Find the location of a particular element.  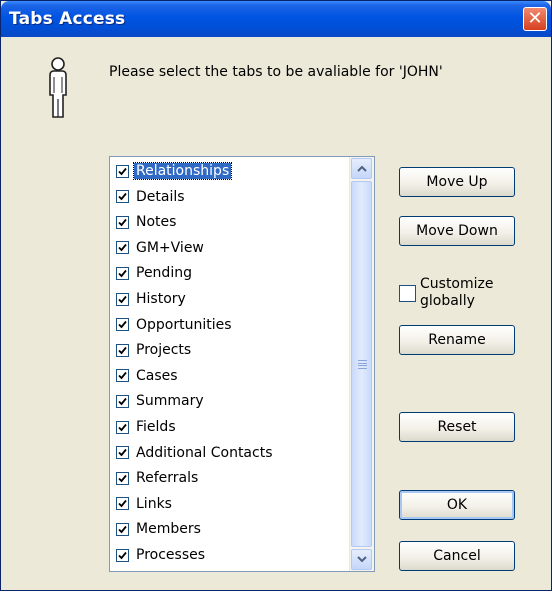

customize-globally-label: Customize globally is located at coordinates (457, 292).